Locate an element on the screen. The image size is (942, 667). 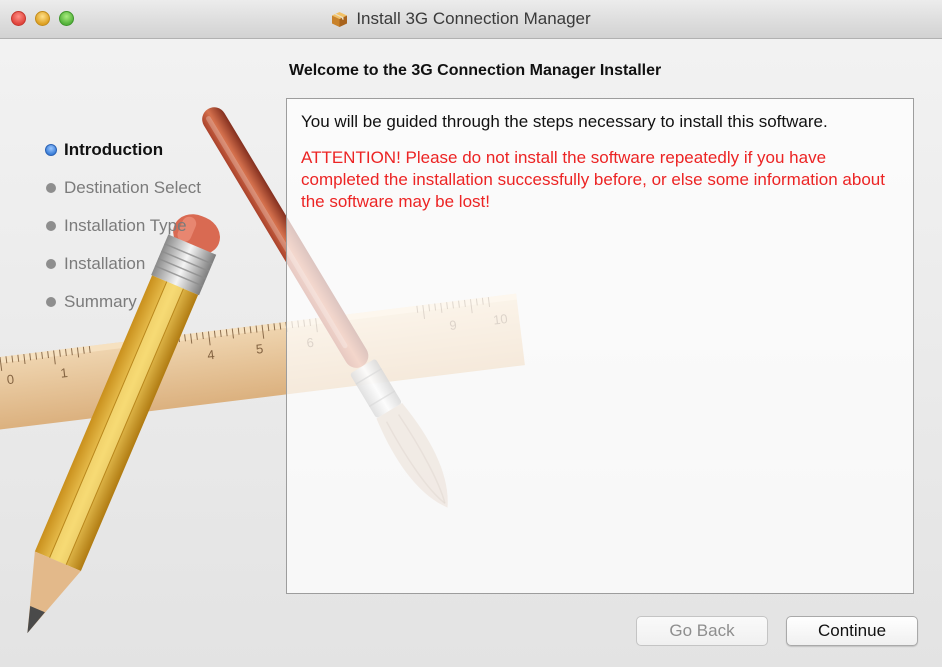
step-installation: Installation is located at coordinates (123, 264).